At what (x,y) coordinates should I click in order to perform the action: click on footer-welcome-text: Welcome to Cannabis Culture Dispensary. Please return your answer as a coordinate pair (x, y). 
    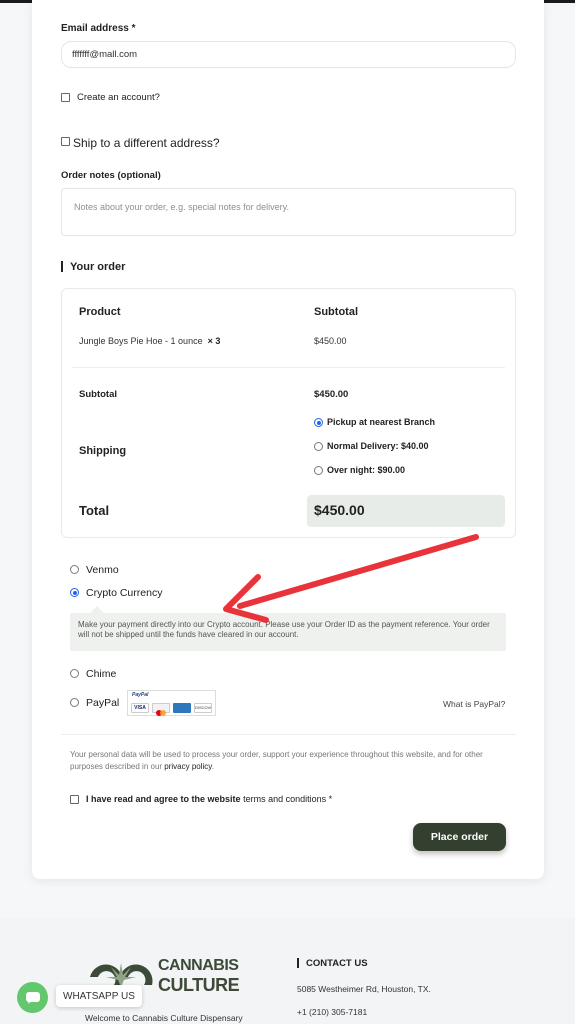
    Looking at the image, I should click on (164, 1018).